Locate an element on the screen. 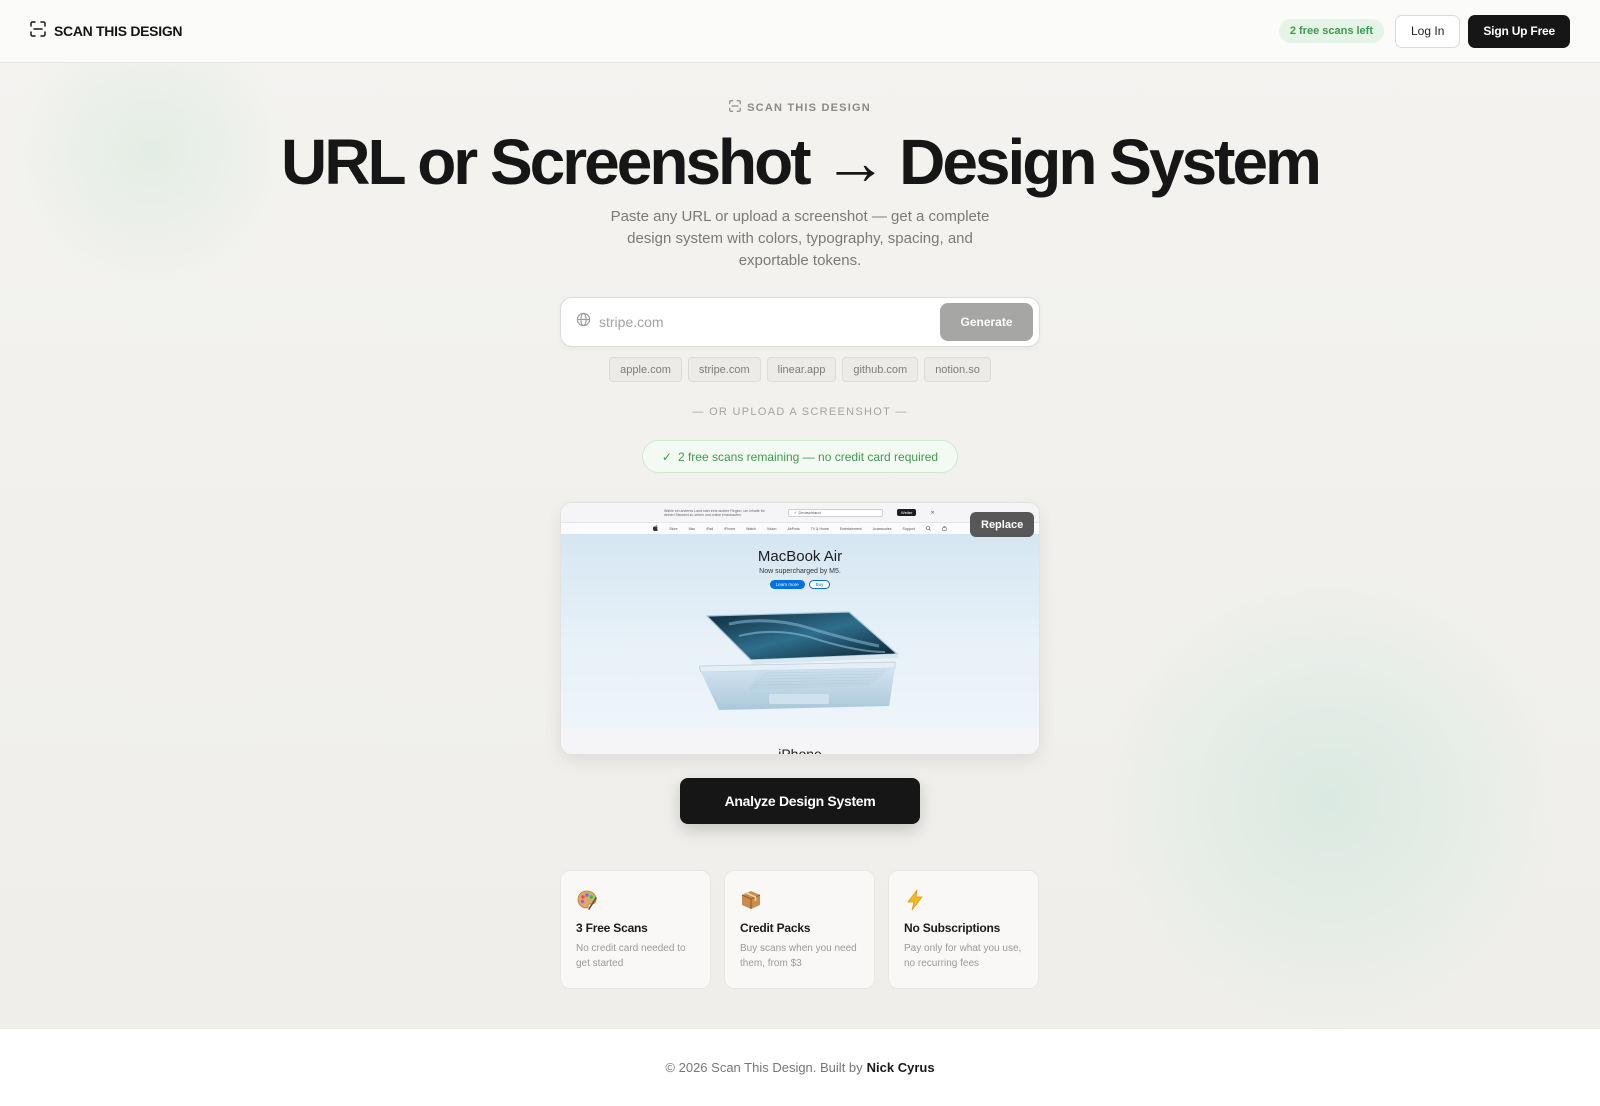 The image size is (1600, 1106). replace-screenshot-button: Replace is located at coordinates (1002, 524).